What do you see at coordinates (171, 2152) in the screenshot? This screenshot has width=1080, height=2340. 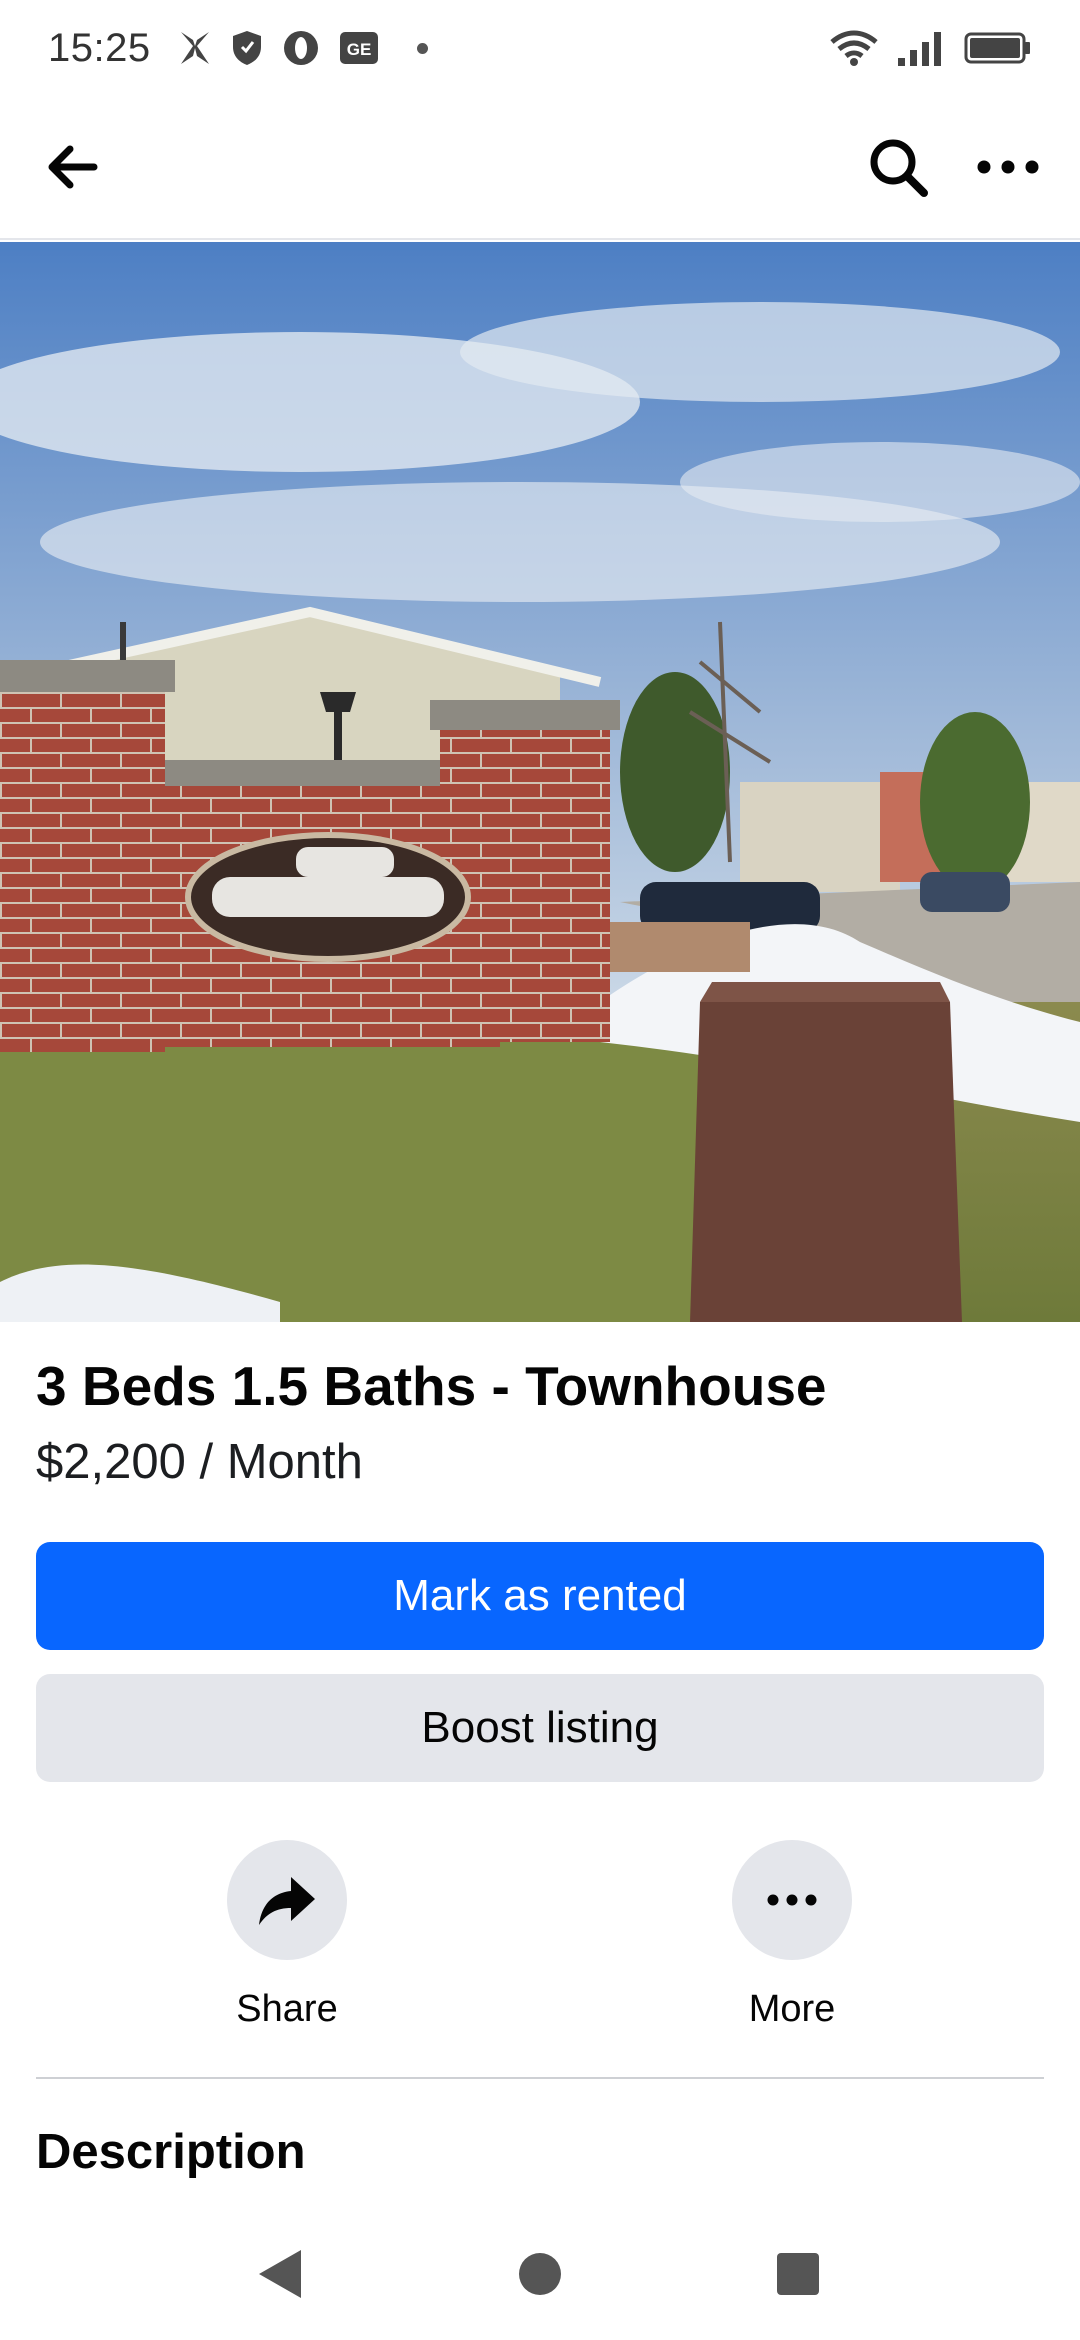 I see `description-heading: Description` at bounding box center [171, 2152].